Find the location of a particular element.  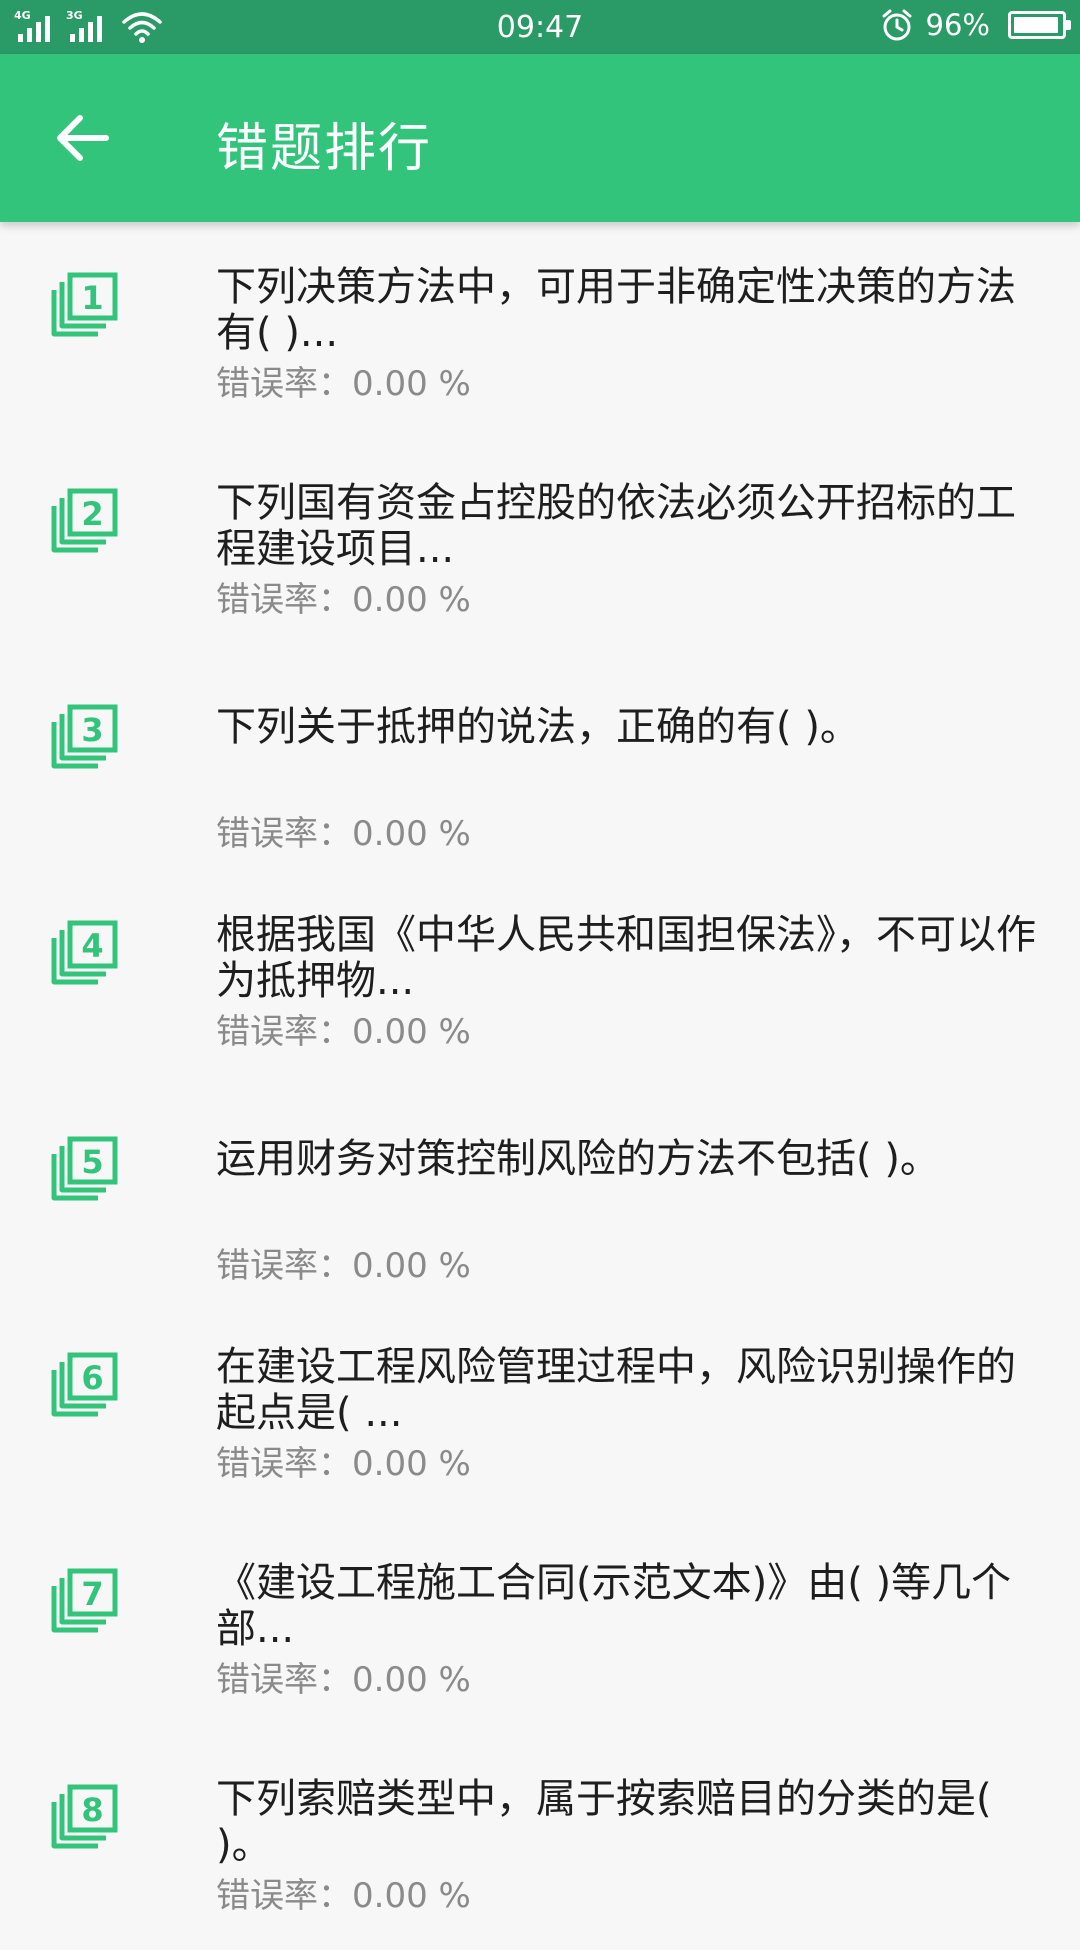

rank-number-icon: 4 is located at coordinates (84, 952).